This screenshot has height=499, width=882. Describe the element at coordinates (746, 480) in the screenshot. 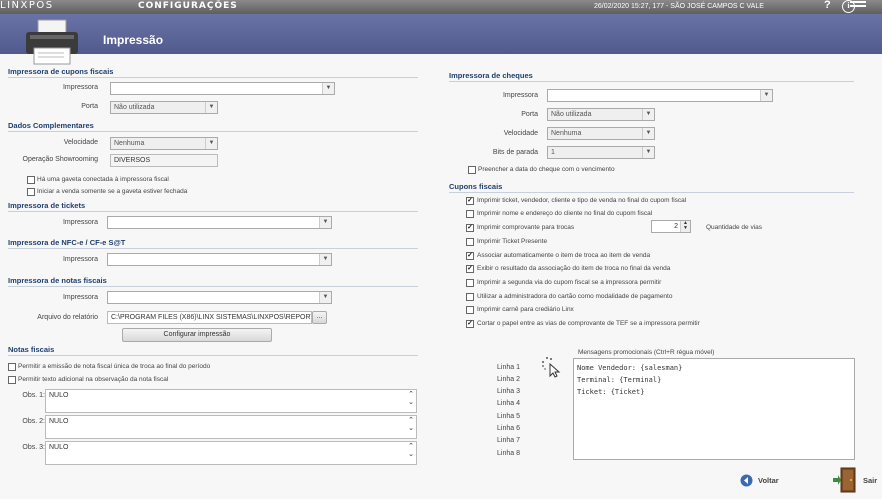

I see `back-arrow-icon` at that location.